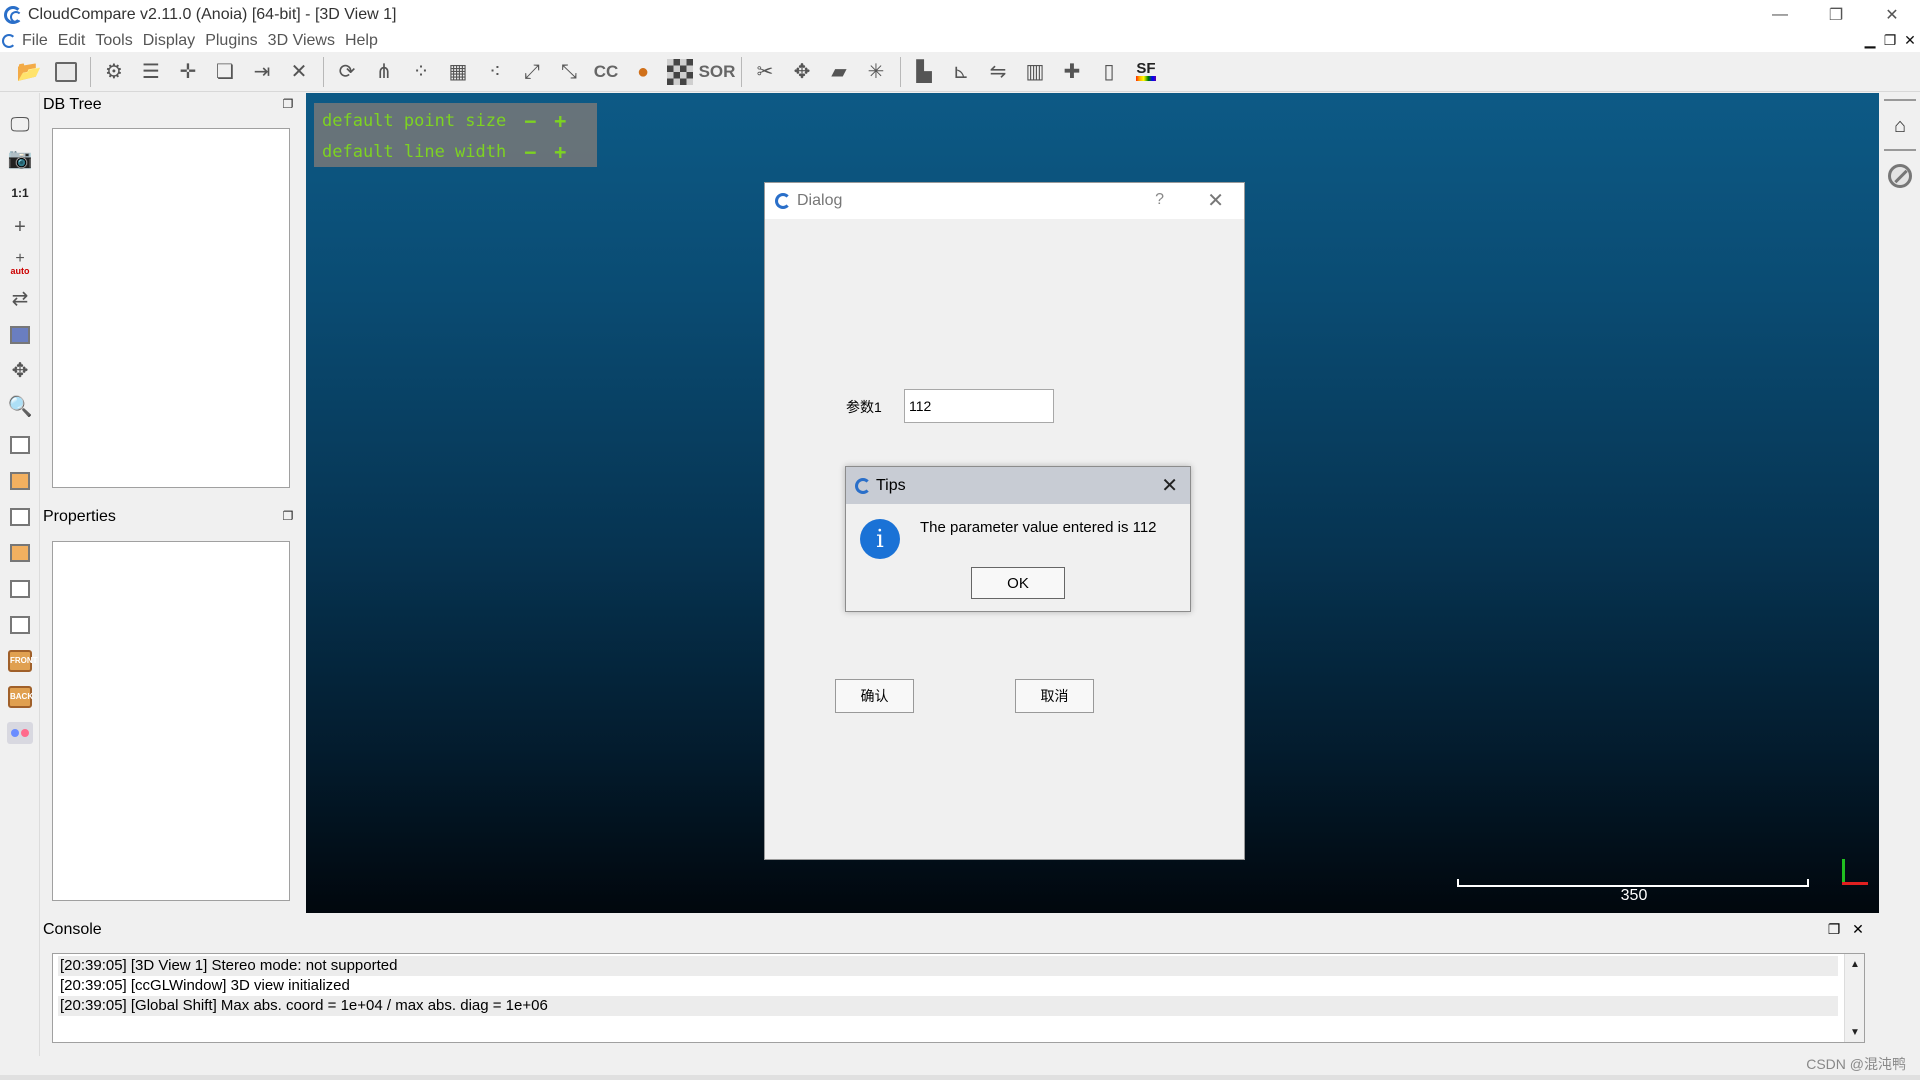 The image size is (1920, 1080). I want to click on scroll-up-icon: ▲, so click(1855, 964).